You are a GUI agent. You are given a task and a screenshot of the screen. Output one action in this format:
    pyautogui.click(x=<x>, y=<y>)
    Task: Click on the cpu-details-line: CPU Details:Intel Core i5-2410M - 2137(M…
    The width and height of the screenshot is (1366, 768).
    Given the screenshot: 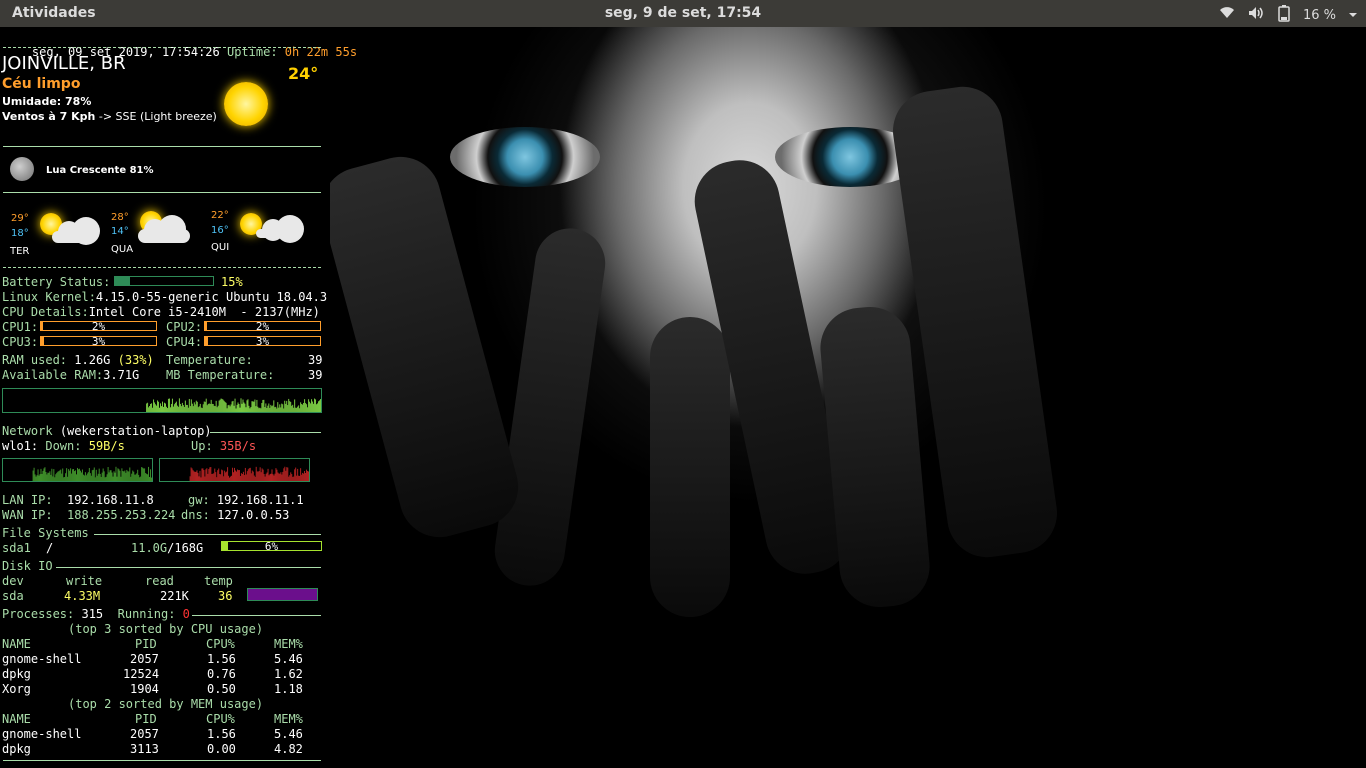 What is the action you would take?
    pyautogui.click(x=161, y=312)
    